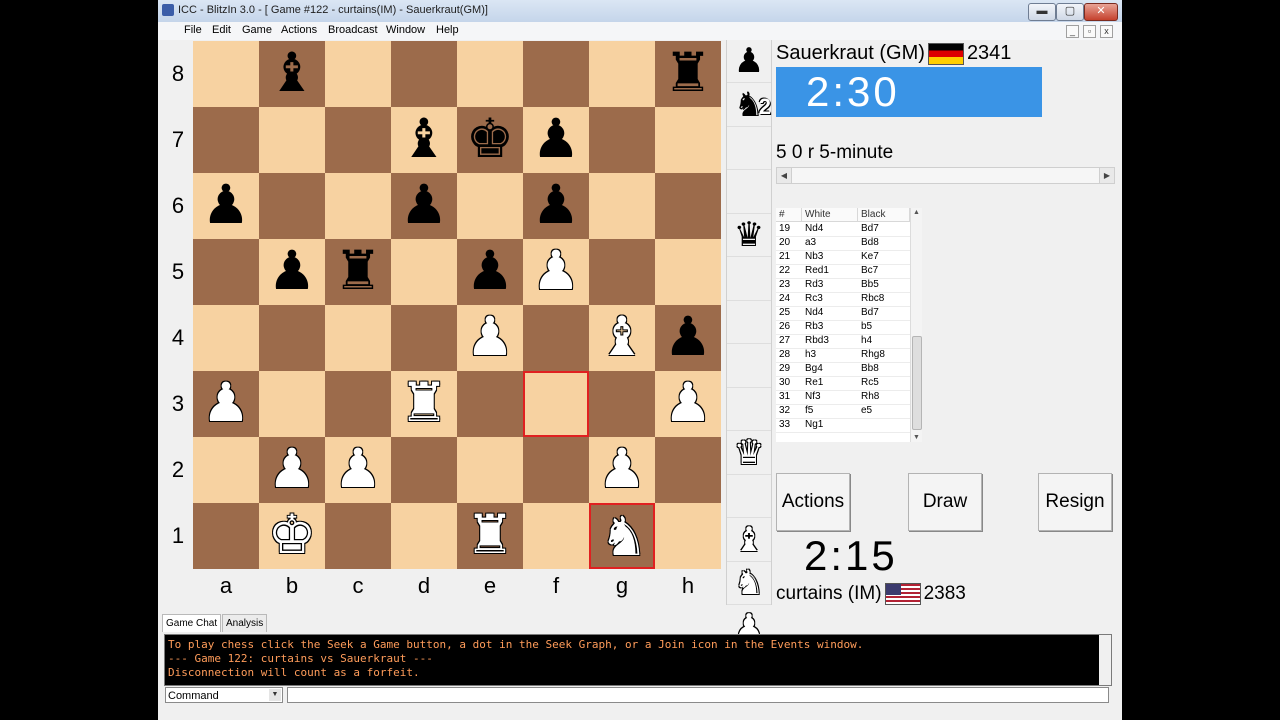 This screenshot has width=1280, height=720. Describe the element at coordinates (226, 404) in the screenshot. I see `square-a3: ♟` at that location.